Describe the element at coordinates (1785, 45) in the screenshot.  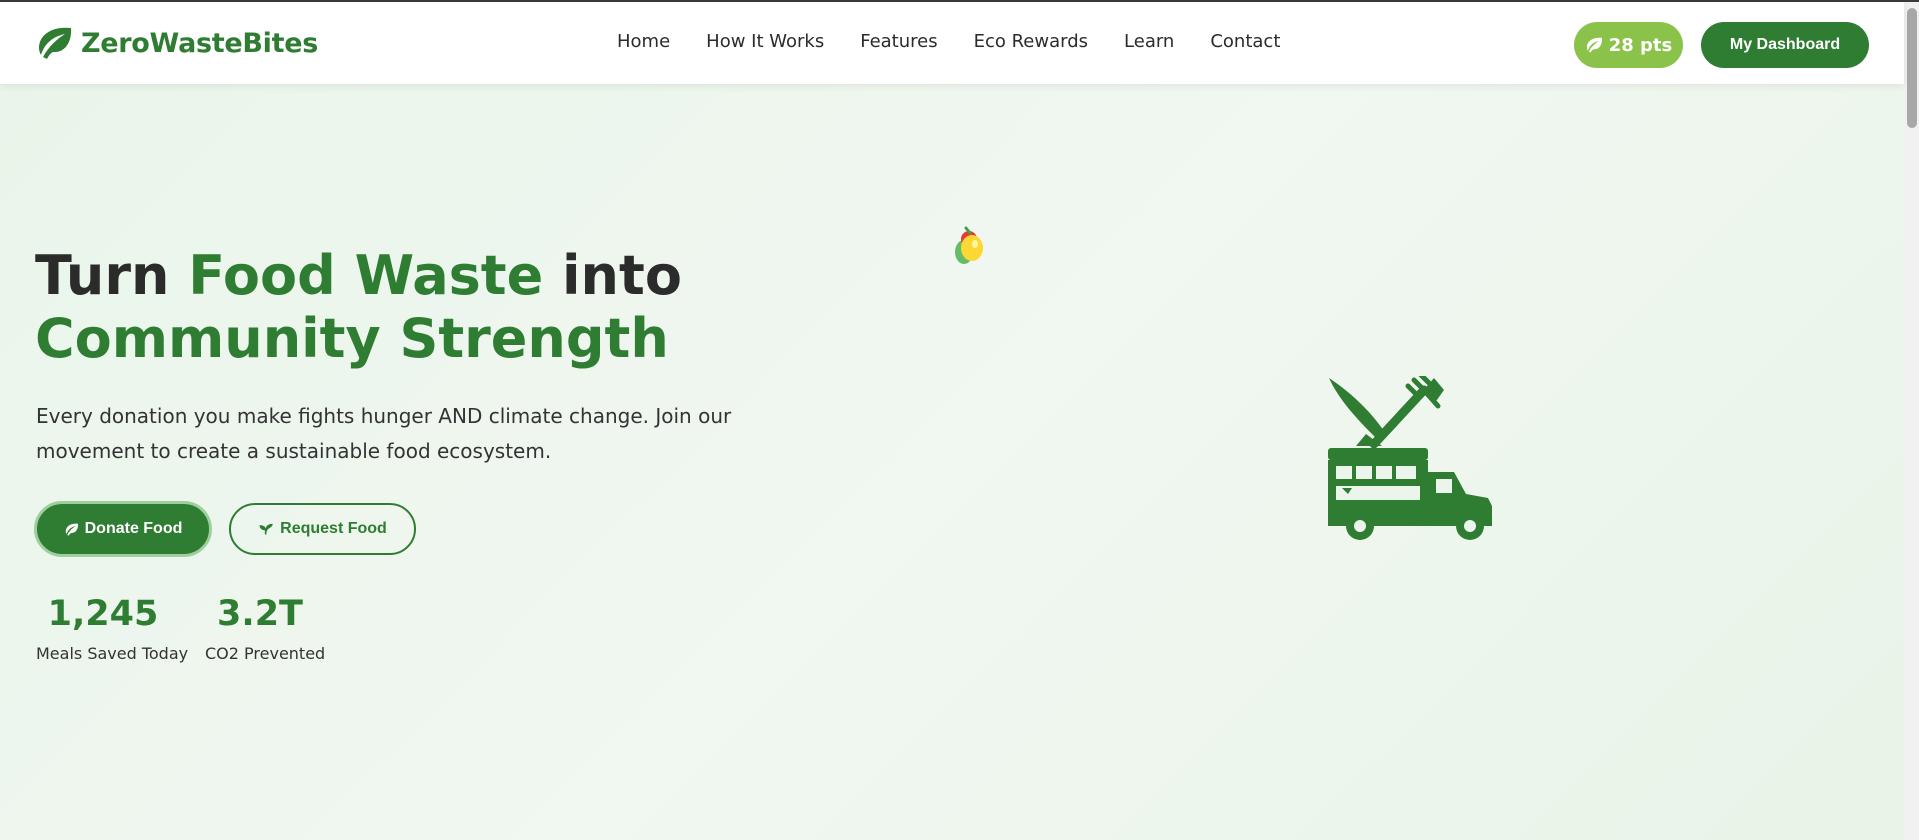
I see `my-dashboard-button: My Dashboard` at that location.